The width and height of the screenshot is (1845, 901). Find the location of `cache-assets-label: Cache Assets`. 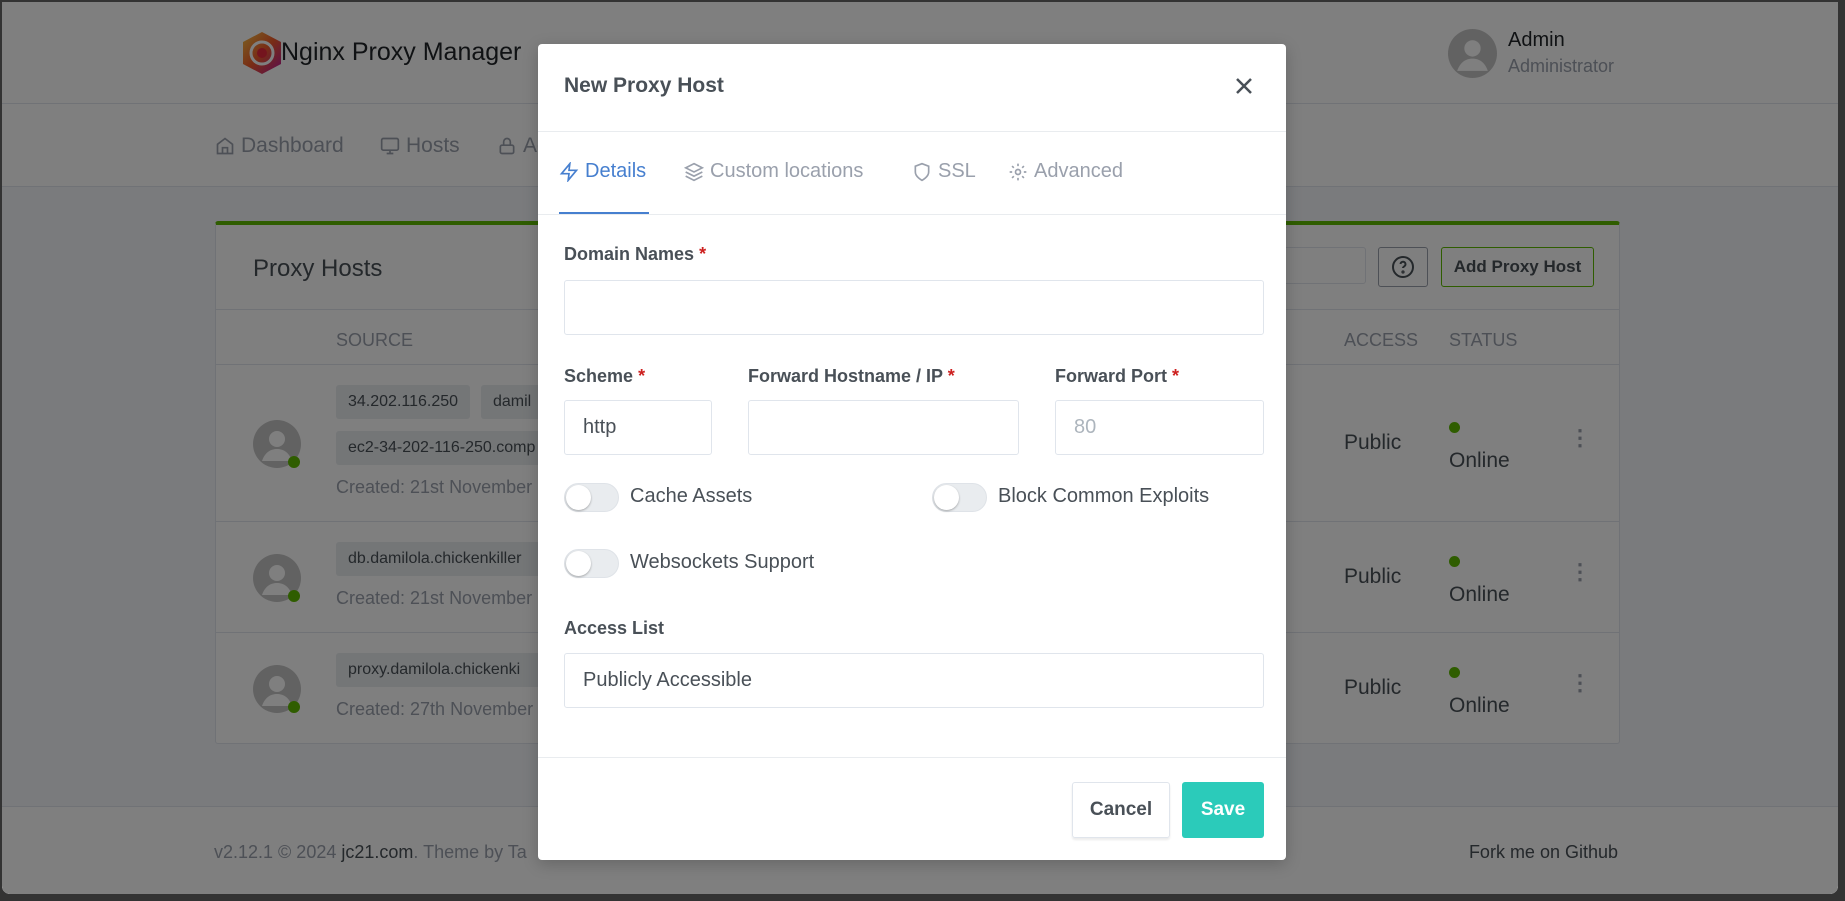

cache-assets-label: Cache Assets is located at coordinates (691, 496).